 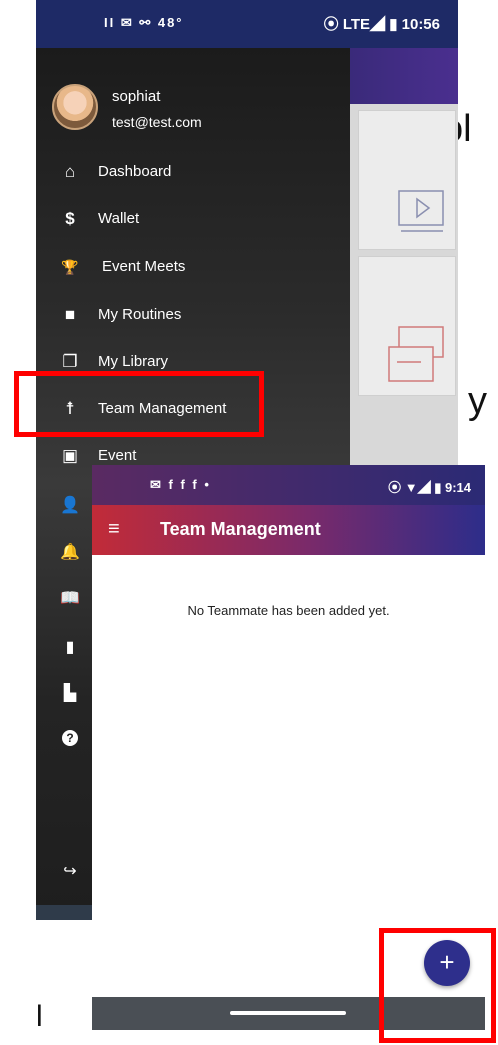 I want to click on nav-item-wallet: $ Wallet, so click(x=193, y=219).